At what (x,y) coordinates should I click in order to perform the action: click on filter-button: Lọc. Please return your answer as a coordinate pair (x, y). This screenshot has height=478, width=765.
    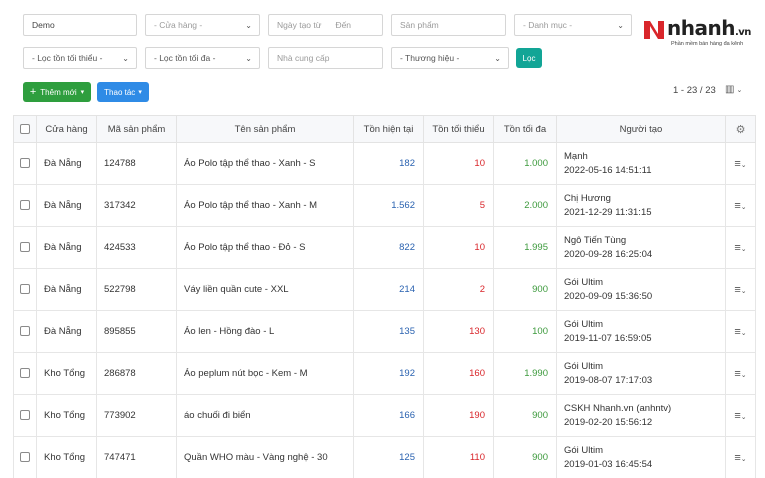
    Looking at the image, I should click on (529, 58).